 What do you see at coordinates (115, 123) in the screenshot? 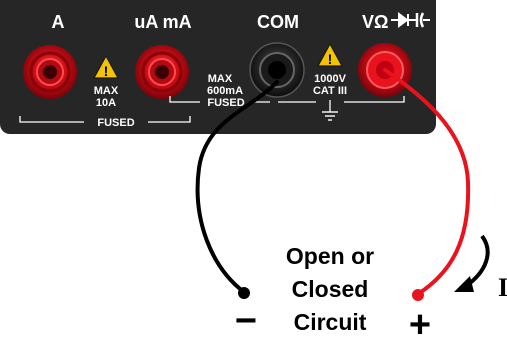
I see `fused-label-left: FUSED` at bounding box center [115, 123].